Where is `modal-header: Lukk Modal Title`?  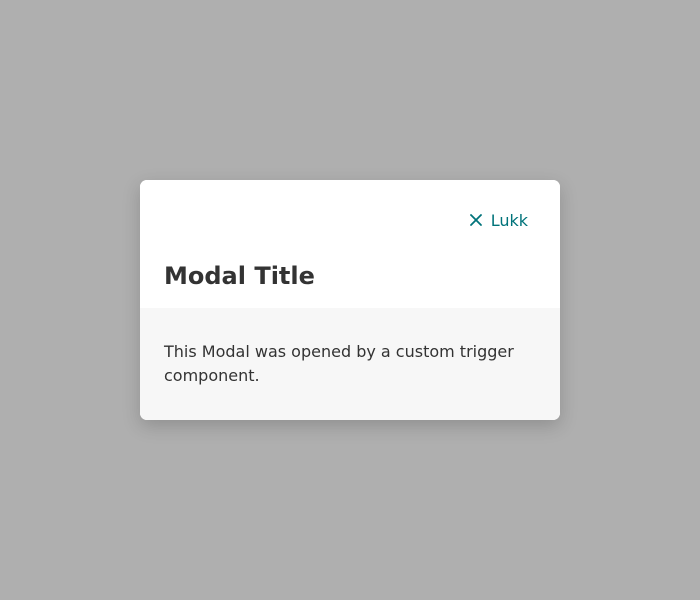
modal-header: Lukk Modal Title is located at coordinates (350, 244).